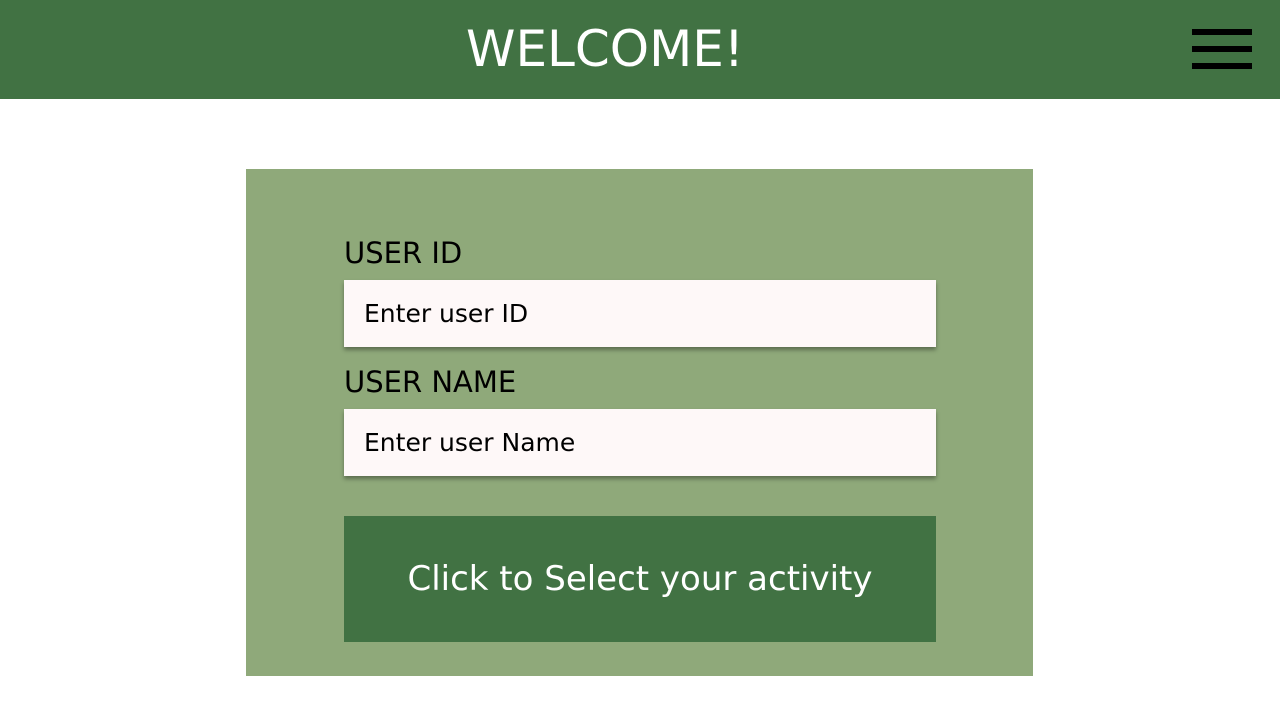 The height and width of the screenshot is (720, 1280). Describe the element at coordinates (605, 49) in the screenshot. I see `page-title: WELCOME!` at that location.